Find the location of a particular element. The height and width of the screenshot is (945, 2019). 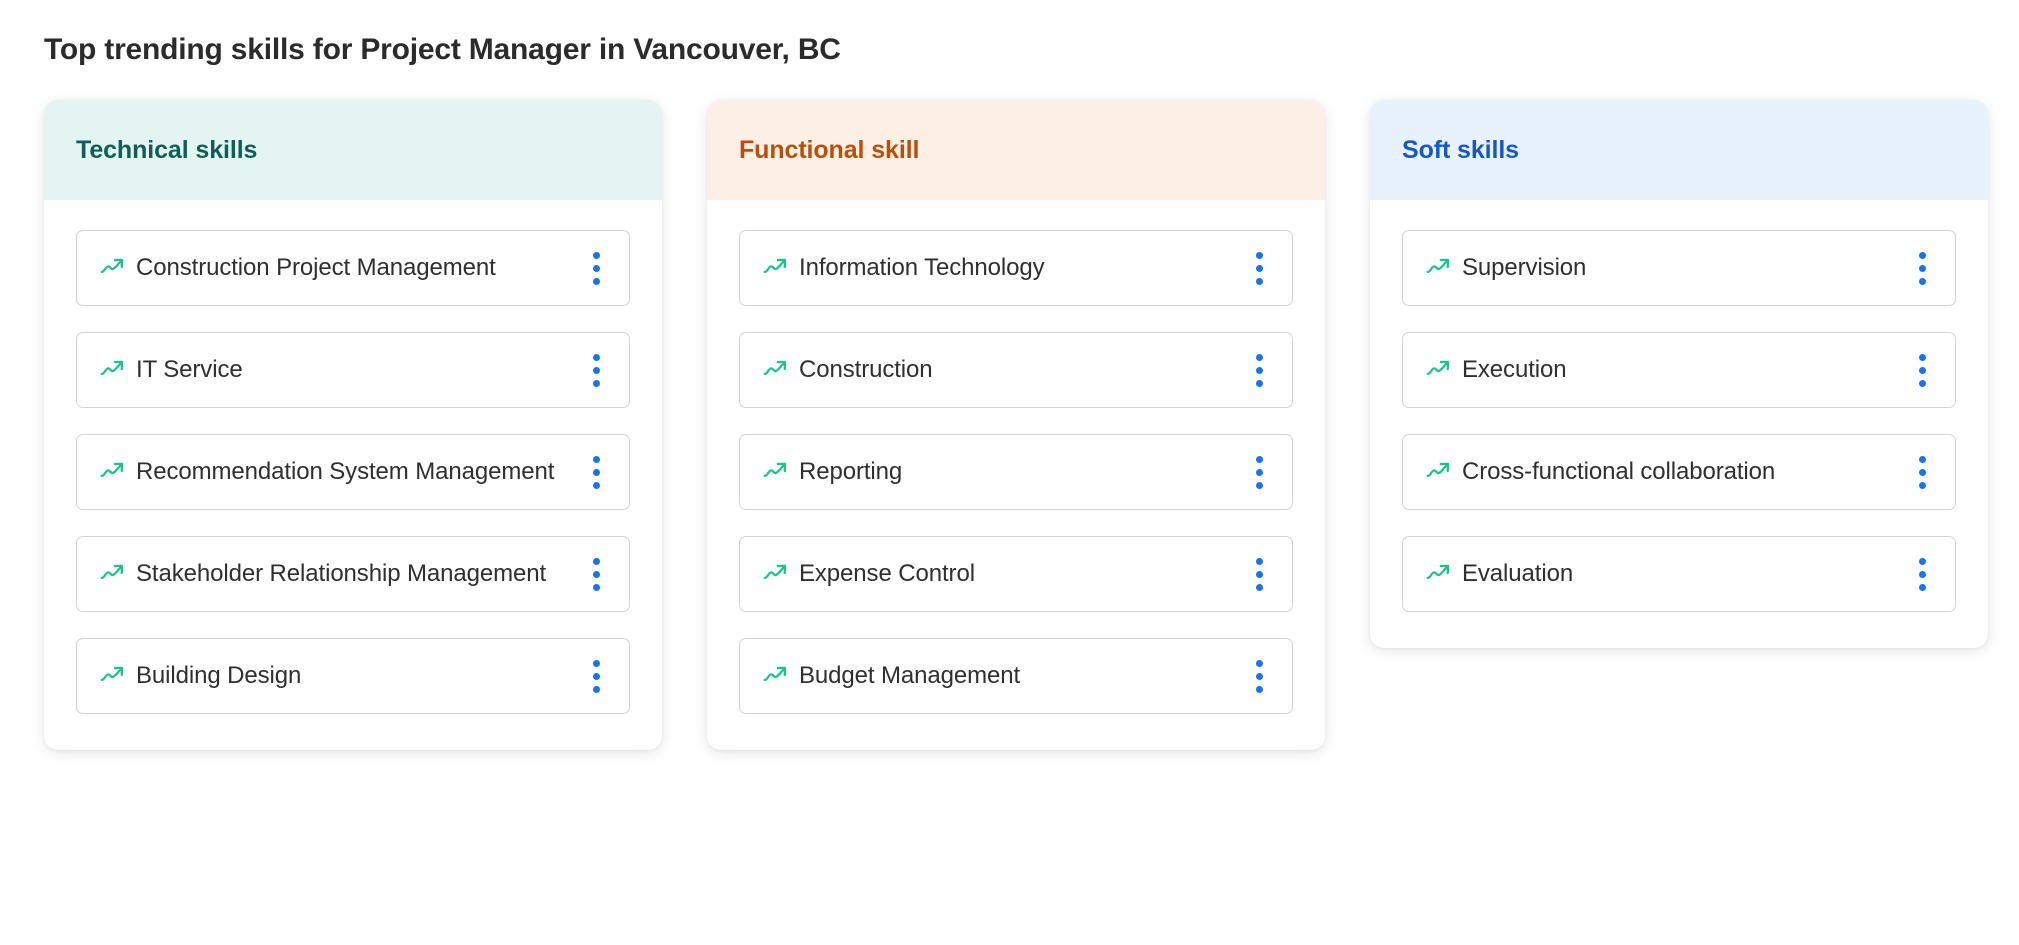

skill-item: Supervision is located at coordinates (1679, 268).